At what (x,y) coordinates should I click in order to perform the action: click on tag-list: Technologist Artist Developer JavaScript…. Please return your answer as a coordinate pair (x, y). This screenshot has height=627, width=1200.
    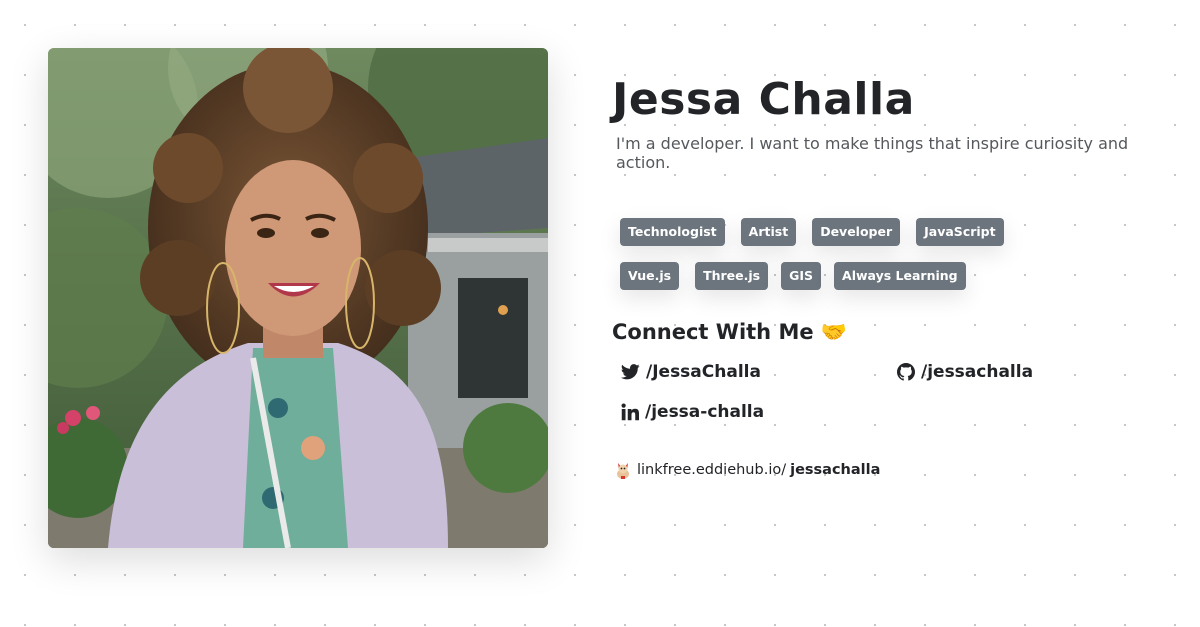
    Looking at the image, I should click on (812, 262).